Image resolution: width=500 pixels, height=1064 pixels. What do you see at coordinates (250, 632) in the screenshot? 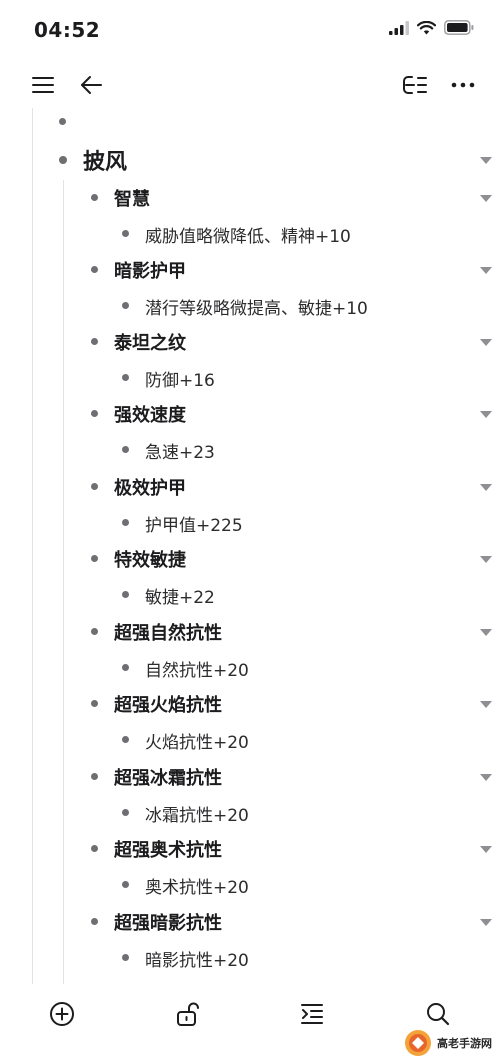
I see `outline-node: 超强自然抗性` at bounding box center [250, 632].